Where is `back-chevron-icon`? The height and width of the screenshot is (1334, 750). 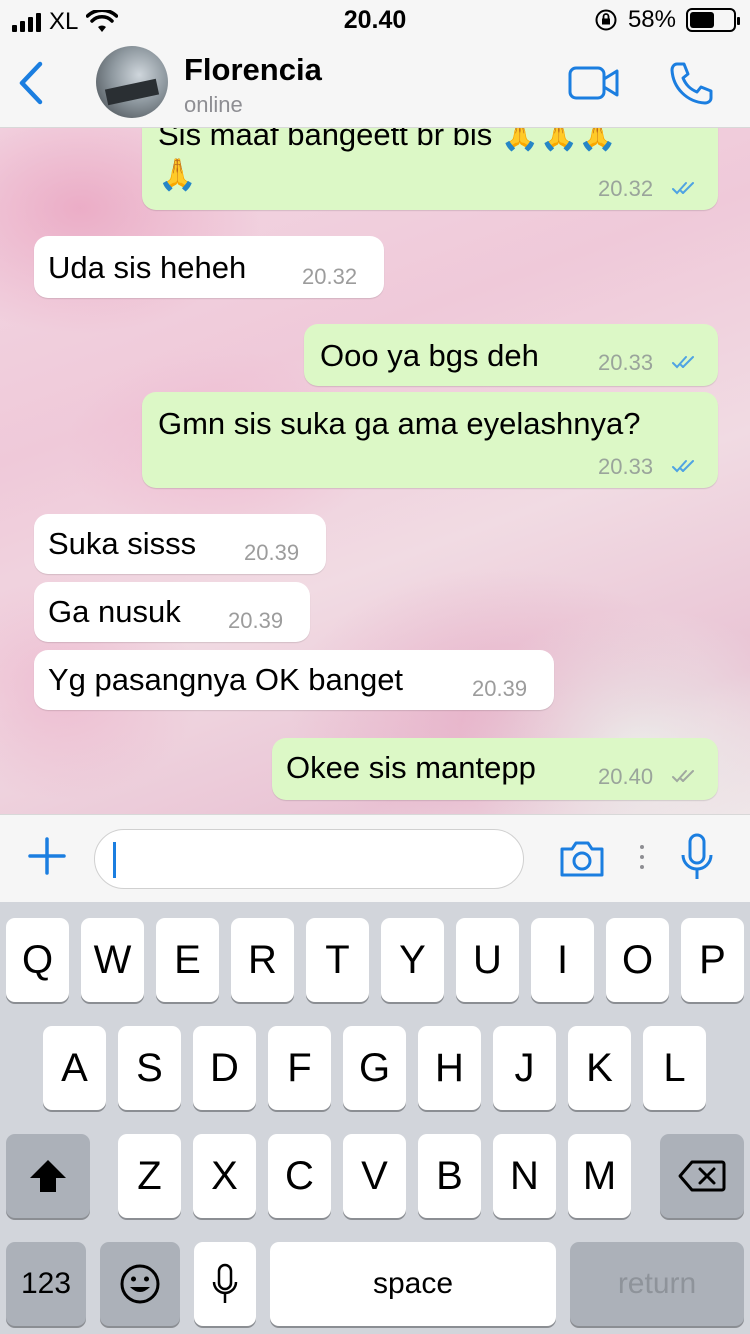 back-chevron-icon is located at coordinates (31, 83).